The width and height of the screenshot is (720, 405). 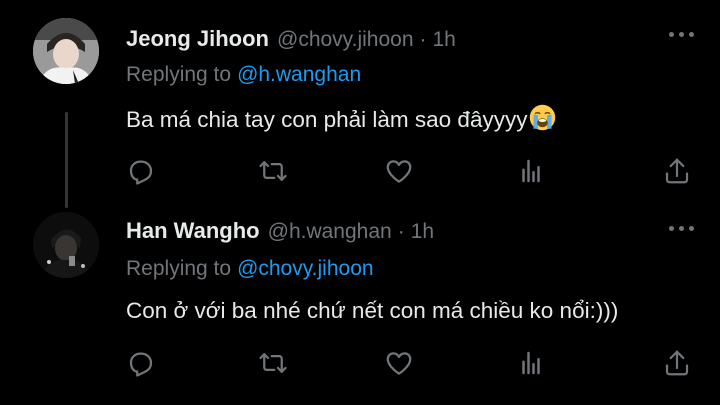 I want to click on tweet-header: Jeong Jihoon @chovy.jihoon · 1h, so click(x=291, y=41).